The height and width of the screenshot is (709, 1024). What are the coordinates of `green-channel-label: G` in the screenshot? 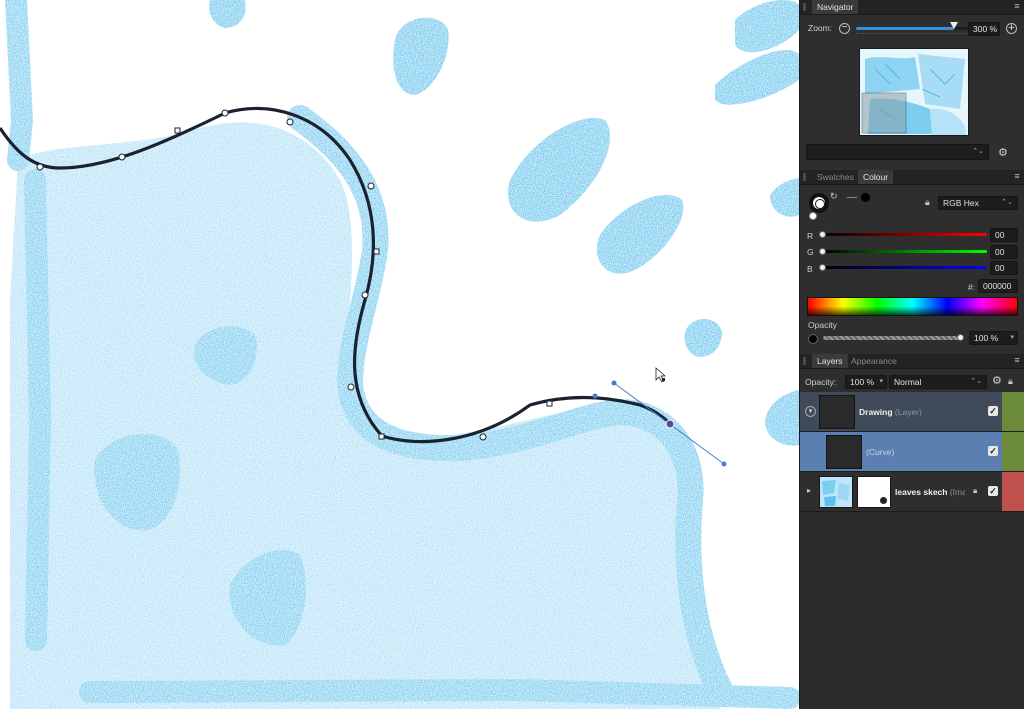 It's located at (810, 252).